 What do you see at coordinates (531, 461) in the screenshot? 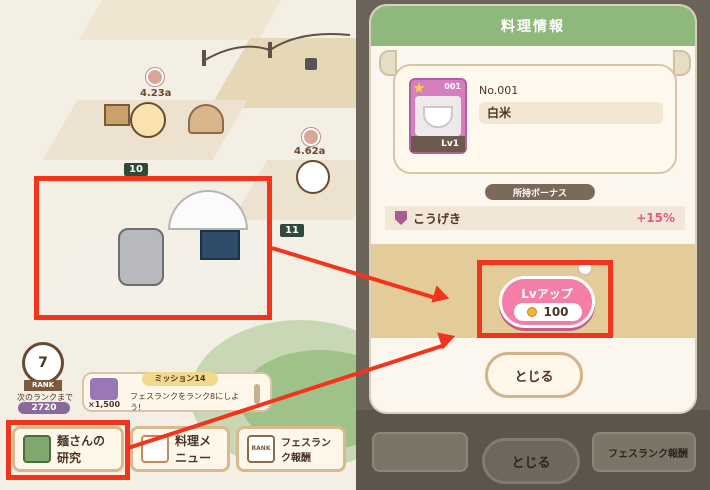
I see `bg-close-button: とじる` at bounding box center [531, 461].